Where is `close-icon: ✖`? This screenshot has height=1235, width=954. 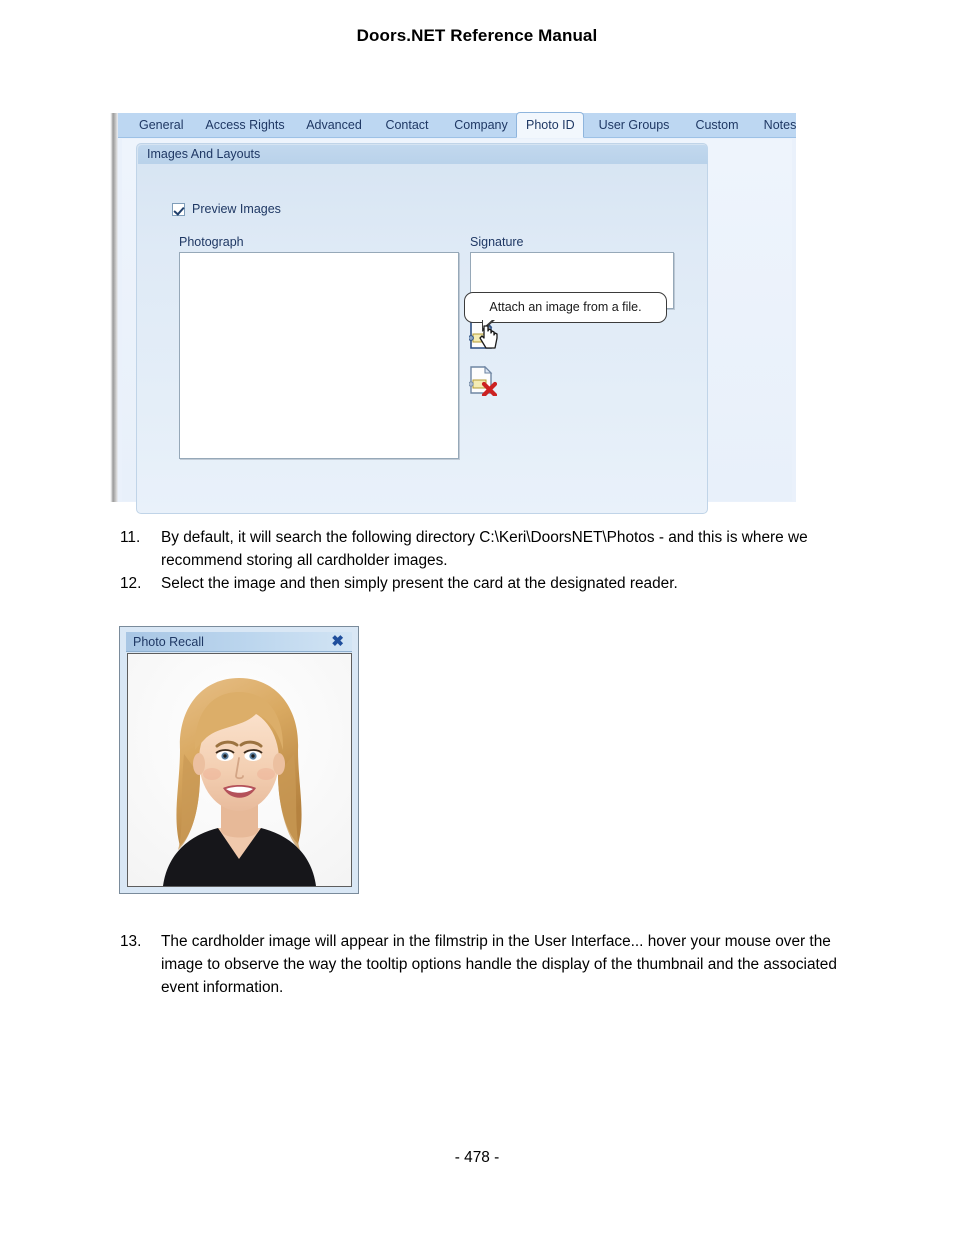
close-icon: ✖ is located at coordinates (337, 642).